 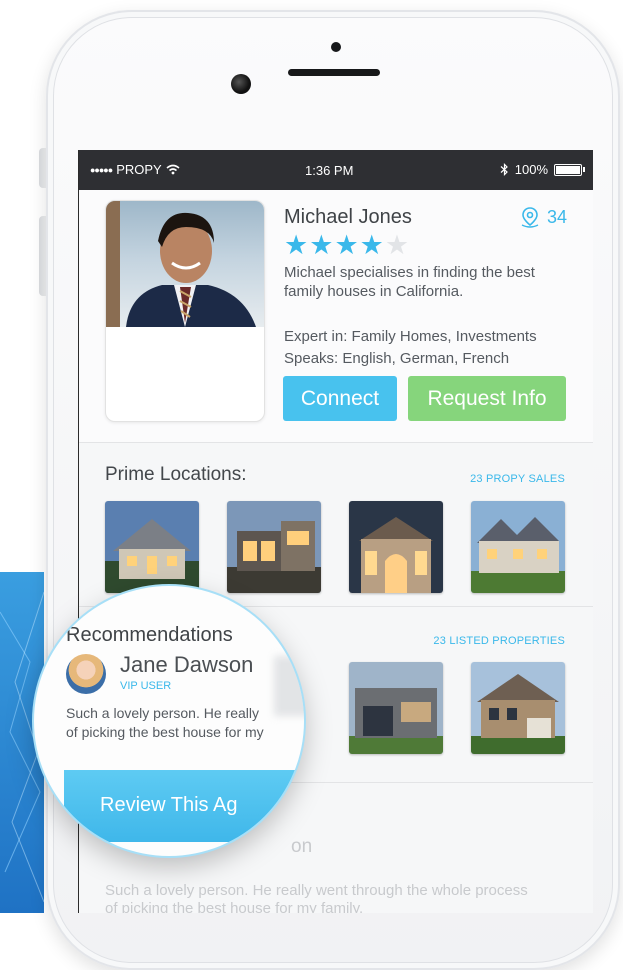 What do you see at coordinates (139, 169) in the screenshot?
I see `carrier-name: PROPY` at bounding box center [139, 169].